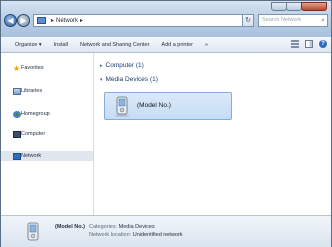  Describe the element at coordinates (177, 45) in the screenshot. I see `add-printer-button: Add a printer` at that location.